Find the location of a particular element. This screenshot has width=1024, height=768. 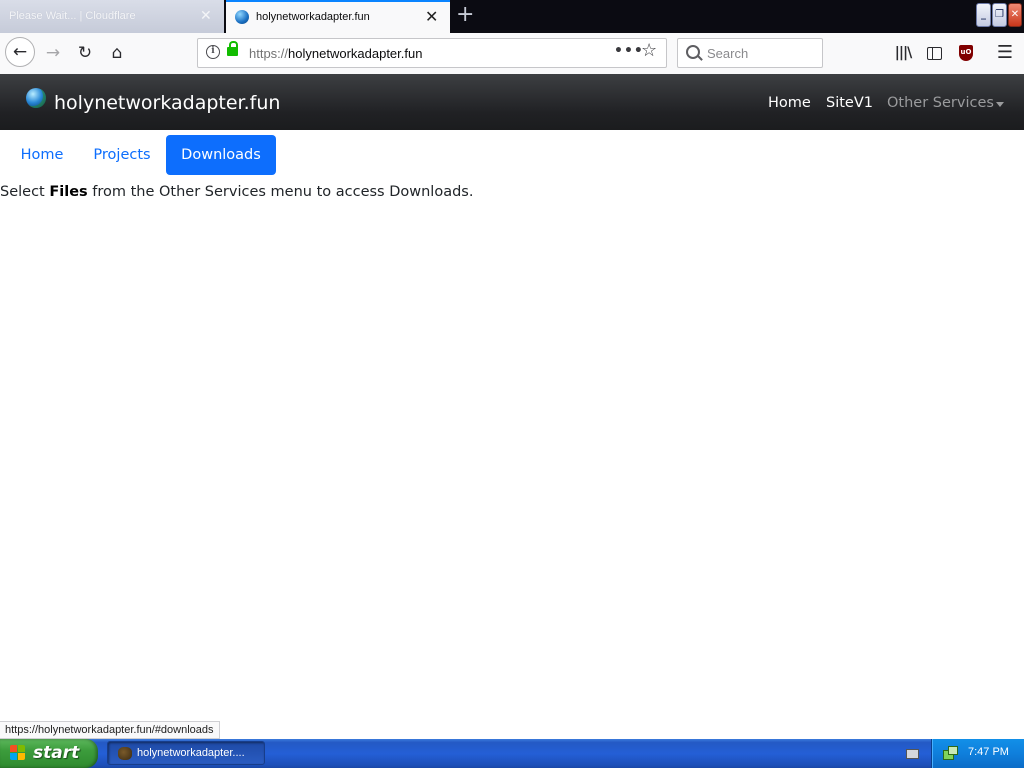

info-icon: i is located at coordinates (213, 52).